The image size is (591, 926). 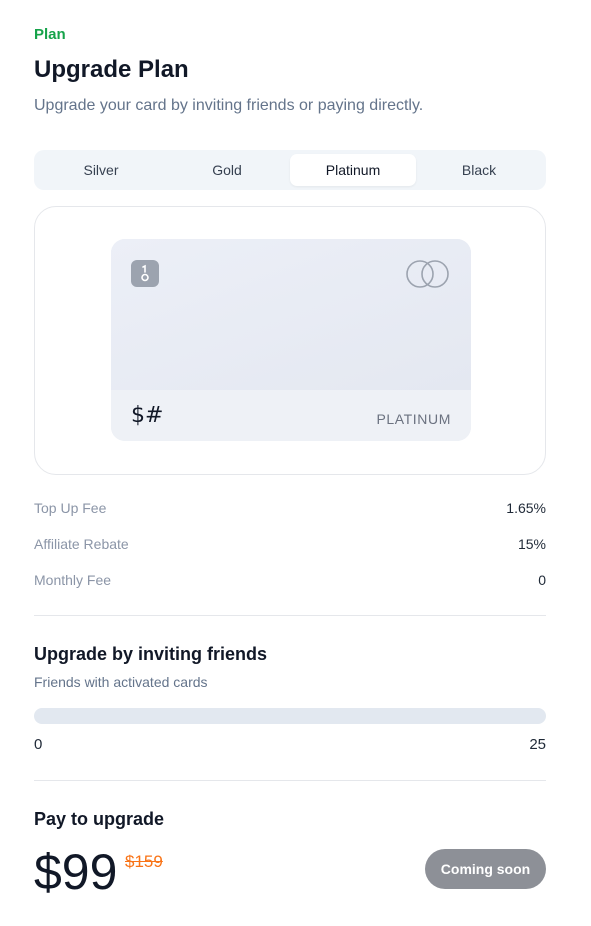 What do you see at coordinates (145, 273) in the screenshot?
I see `chip-icon` at bounding box center [145, 273].